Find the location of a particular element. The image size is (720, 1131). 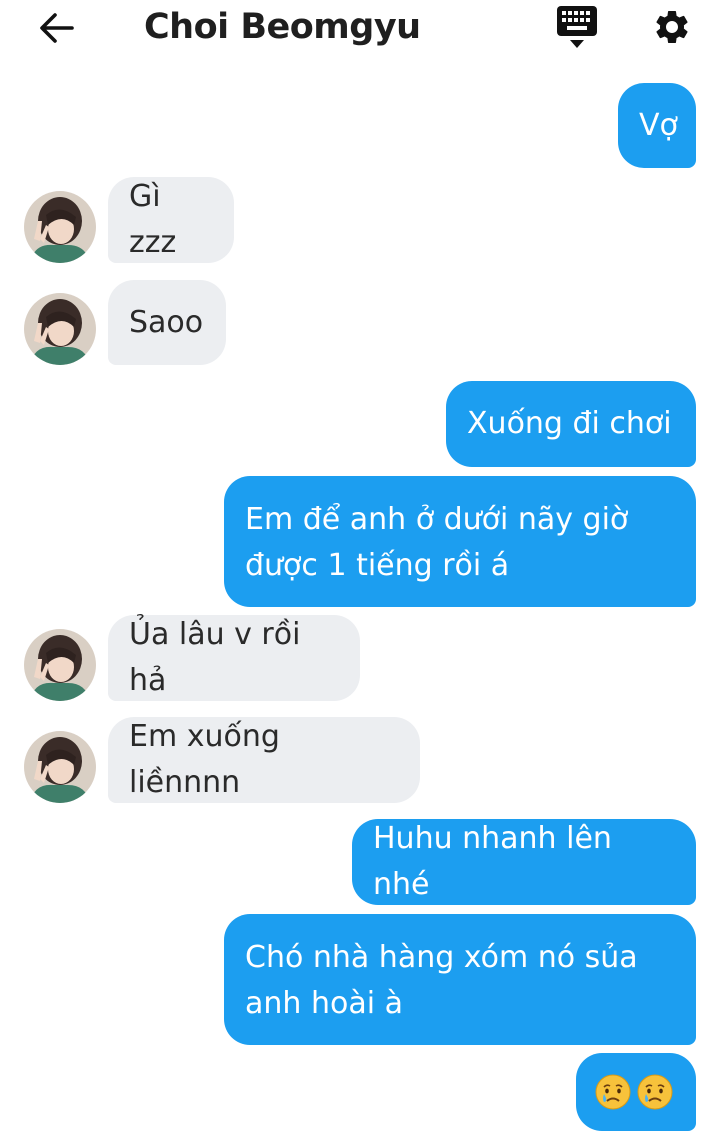

outgoing-message: Chó nhà hàng xóm nó sủa anh hoài à is located at coordinates (460, 979).